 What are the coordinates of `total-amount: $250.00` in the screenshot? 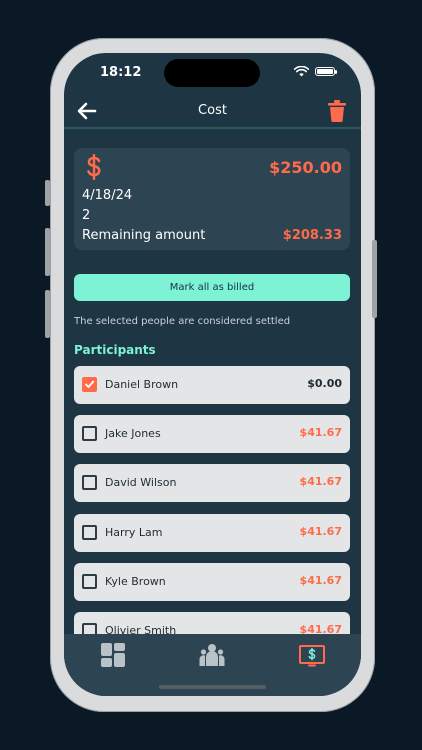 It's located at (305, 167).